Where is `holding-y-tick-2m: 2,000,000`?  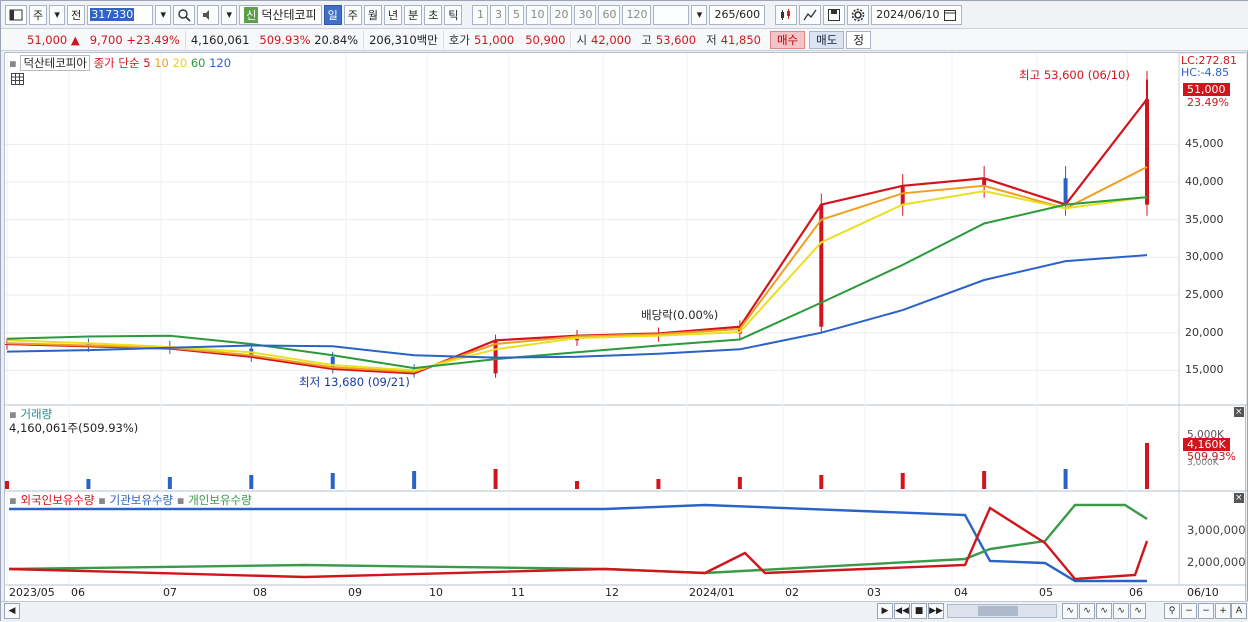
holding-y-tick-2m: 2,000,000 is located at coordinates (1216, 562).